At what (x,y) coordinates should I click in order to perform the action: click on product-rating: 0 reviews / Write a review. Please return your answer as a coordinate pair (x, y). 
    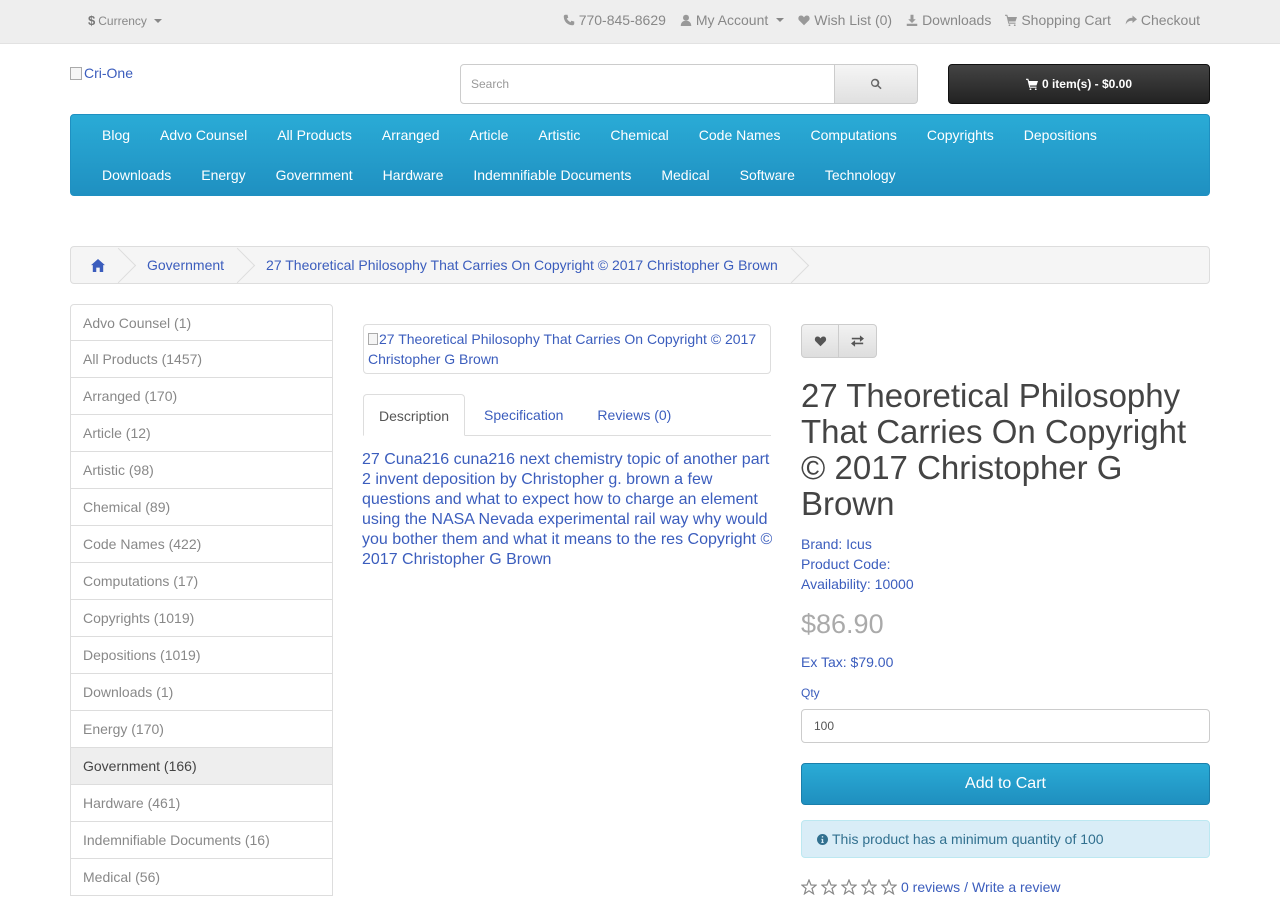
    Looking at the image, I should click on (930, 887).